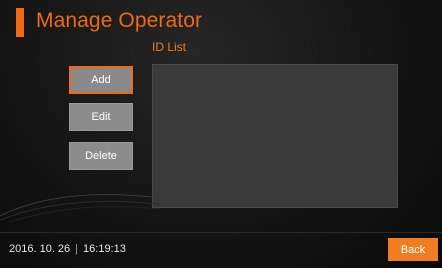  Describe the element at coordinates (169, 47) in the screenshot. I see `id-list-label: ID List` at that location.